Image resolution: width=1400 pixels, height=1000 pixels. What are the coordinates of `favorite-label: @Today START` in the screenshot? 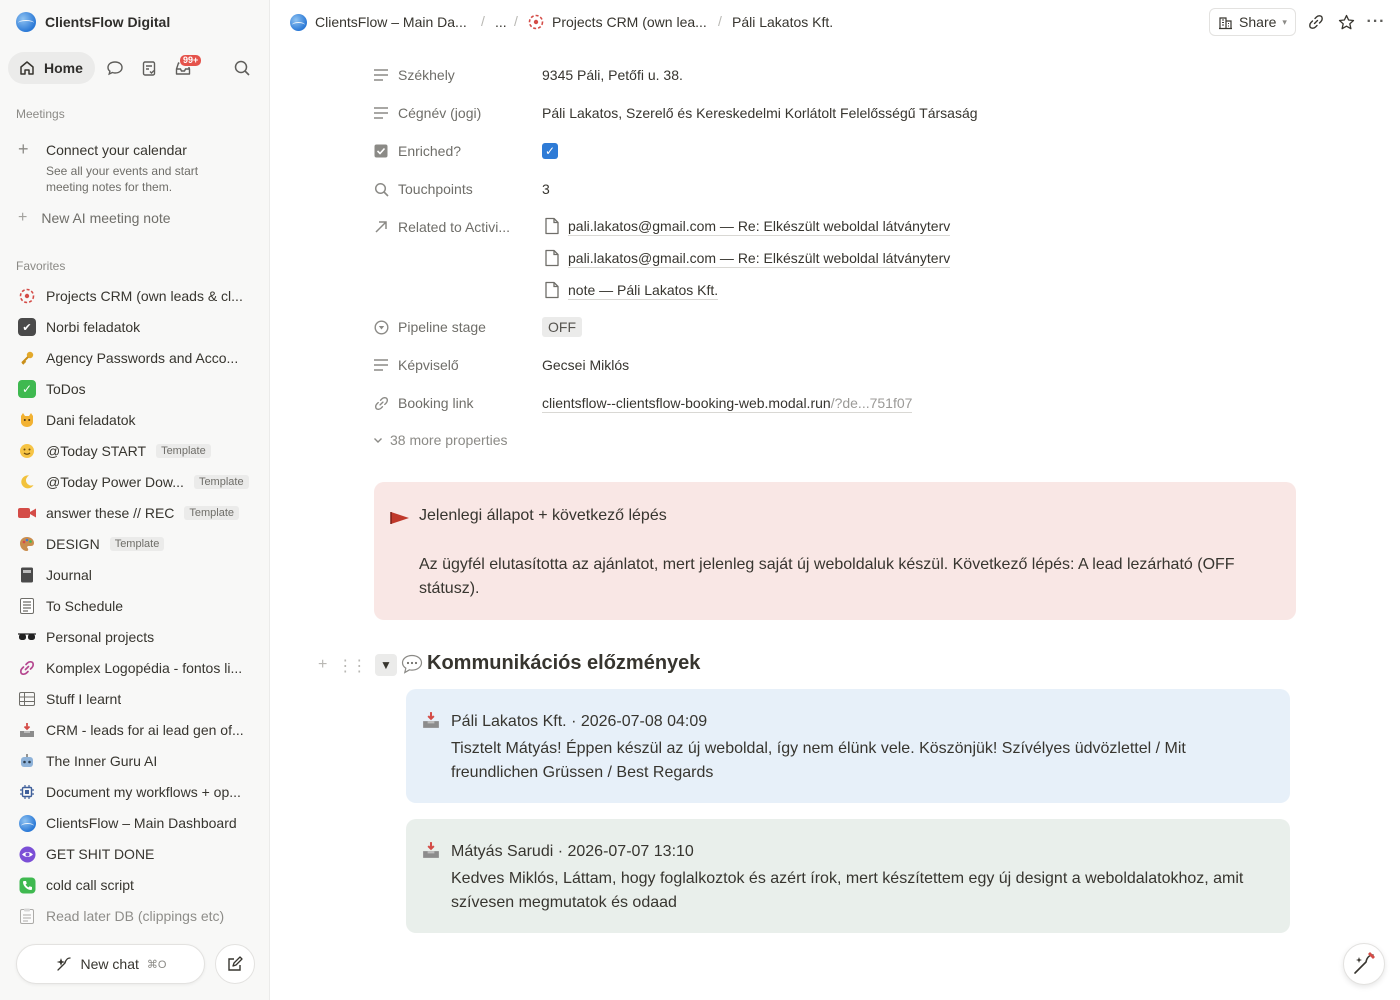 It's located at (96, 451).